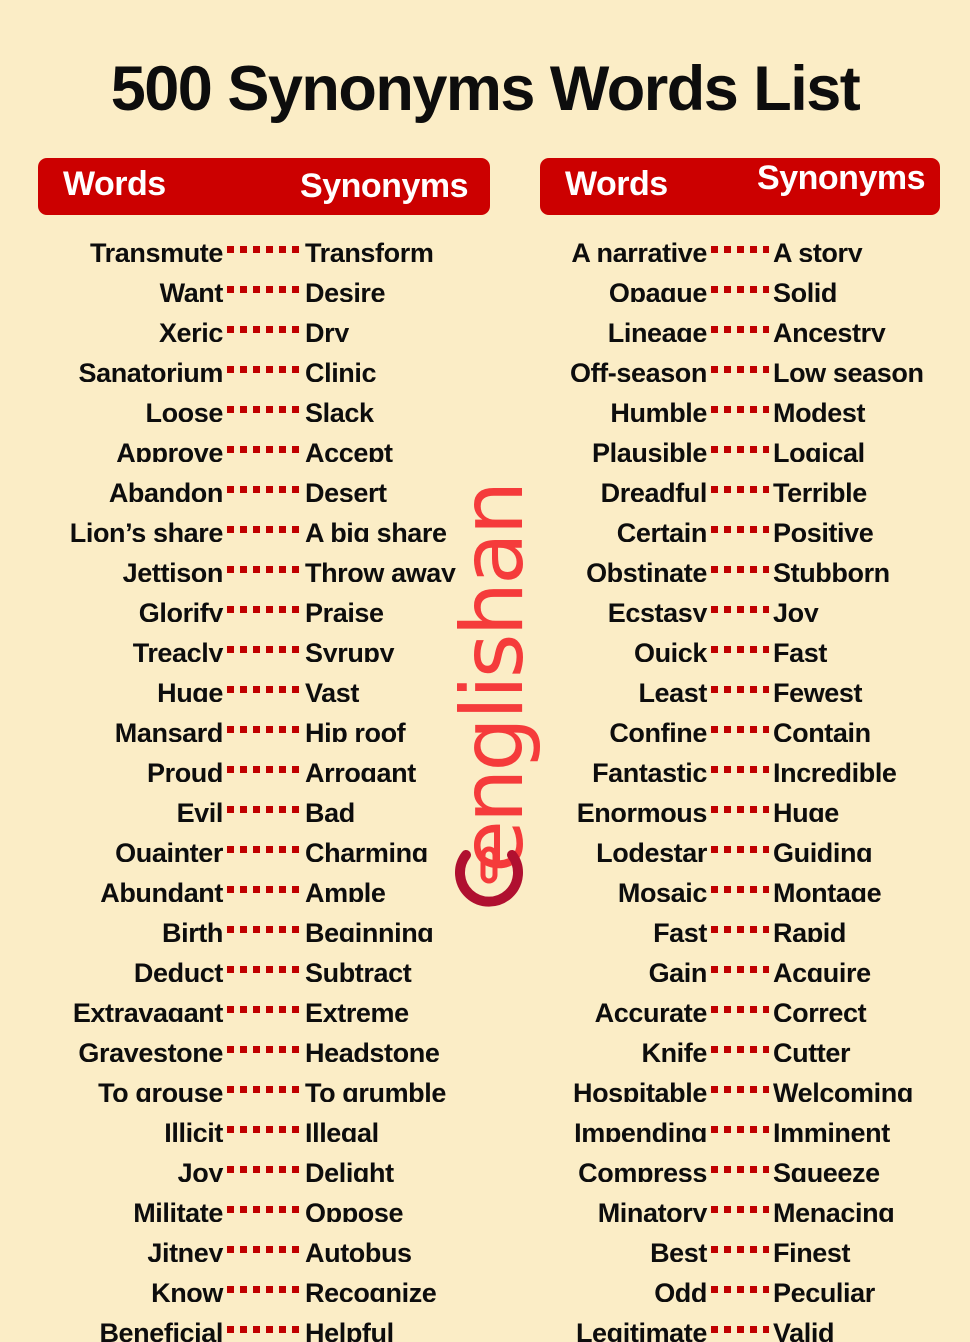 This screenshot has width=970, height=1342. Describe the element at coordinates (358, 970) in the screenshot. I see `synonym-cell: Subtract` at that location.